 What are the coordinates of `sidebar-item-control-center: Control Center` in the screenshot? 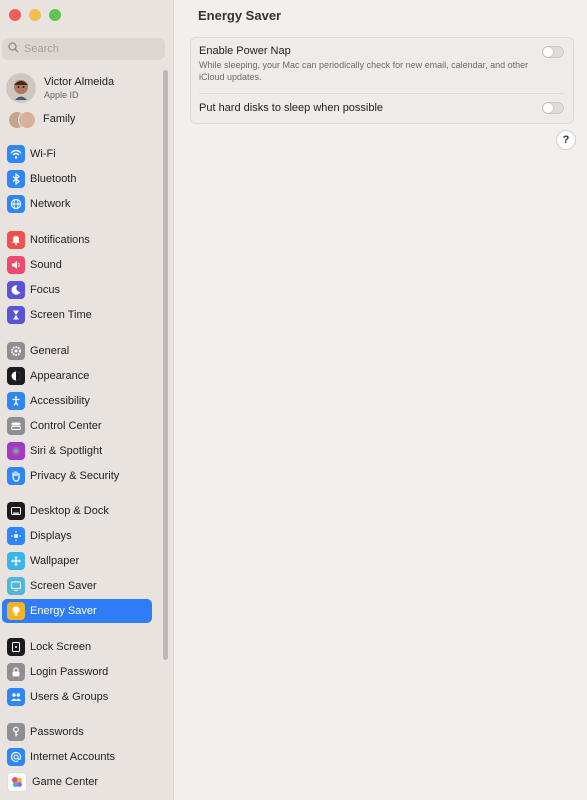 It's located at (77, 426).